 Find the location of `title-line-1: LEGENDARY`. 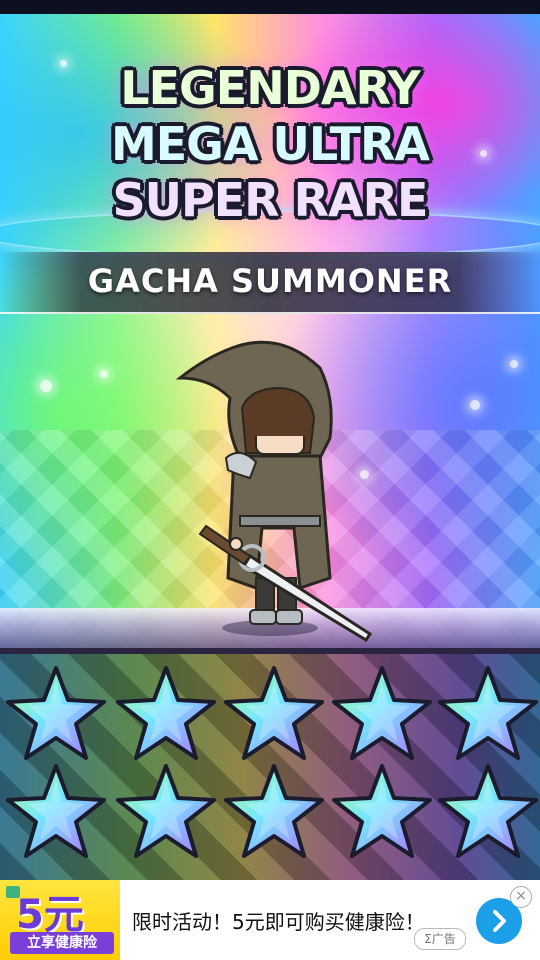

title-line-1: LEGENDARY is located at coordinates (270, 88).